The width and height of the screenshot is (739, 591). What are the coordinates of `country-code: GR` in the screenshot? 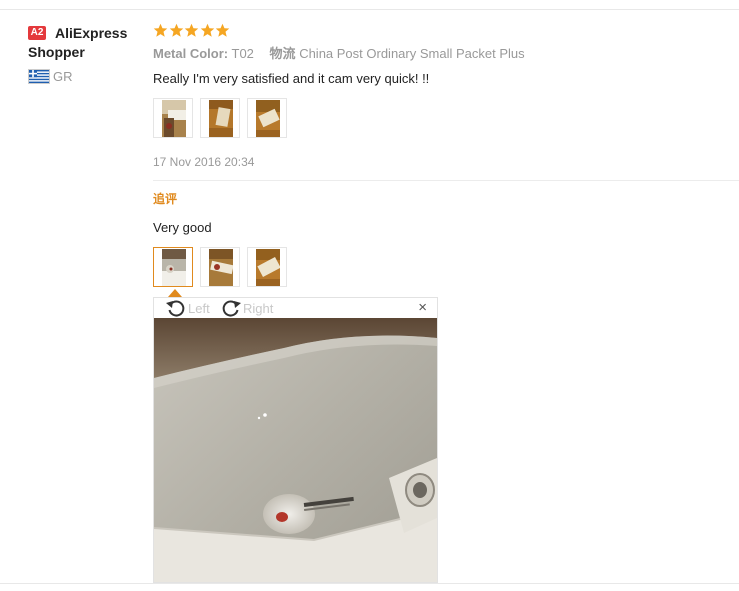 It's located at (63, 76).